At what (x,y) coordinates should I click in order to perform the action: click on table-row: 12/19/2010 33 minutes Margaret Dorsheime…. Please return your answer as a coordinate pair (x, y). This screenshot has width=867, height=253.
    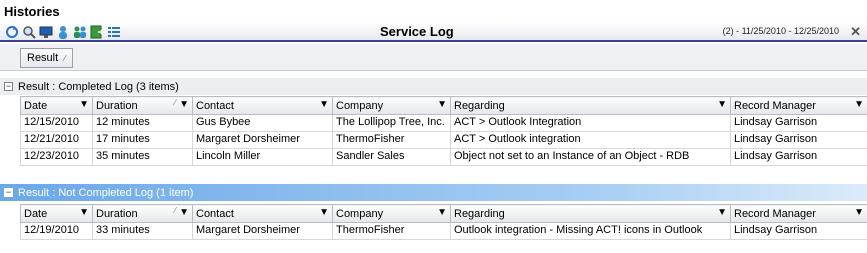
    Looking at the image, I should click on (443, 231).